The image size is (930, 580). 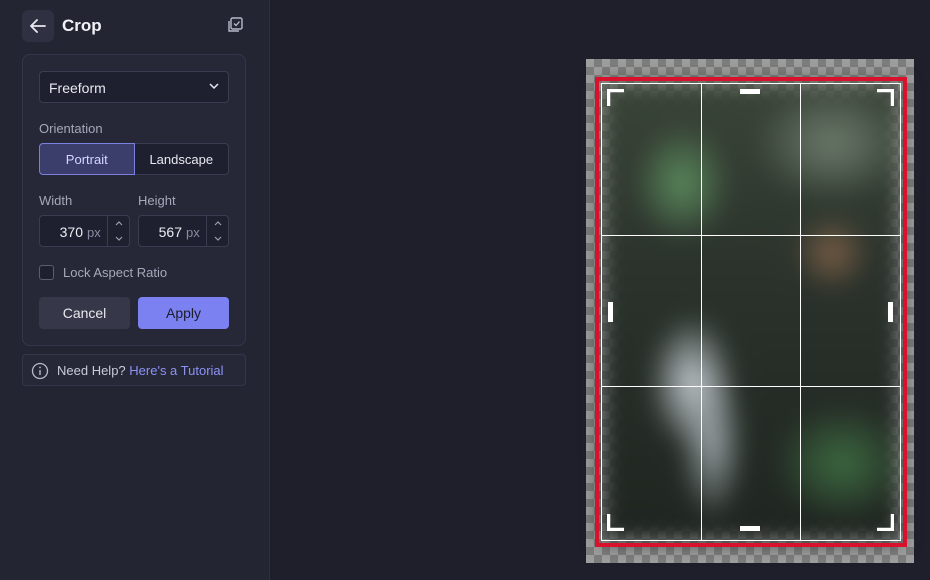 I want to click on apply-button: Apply, so click(x=183, y=313).